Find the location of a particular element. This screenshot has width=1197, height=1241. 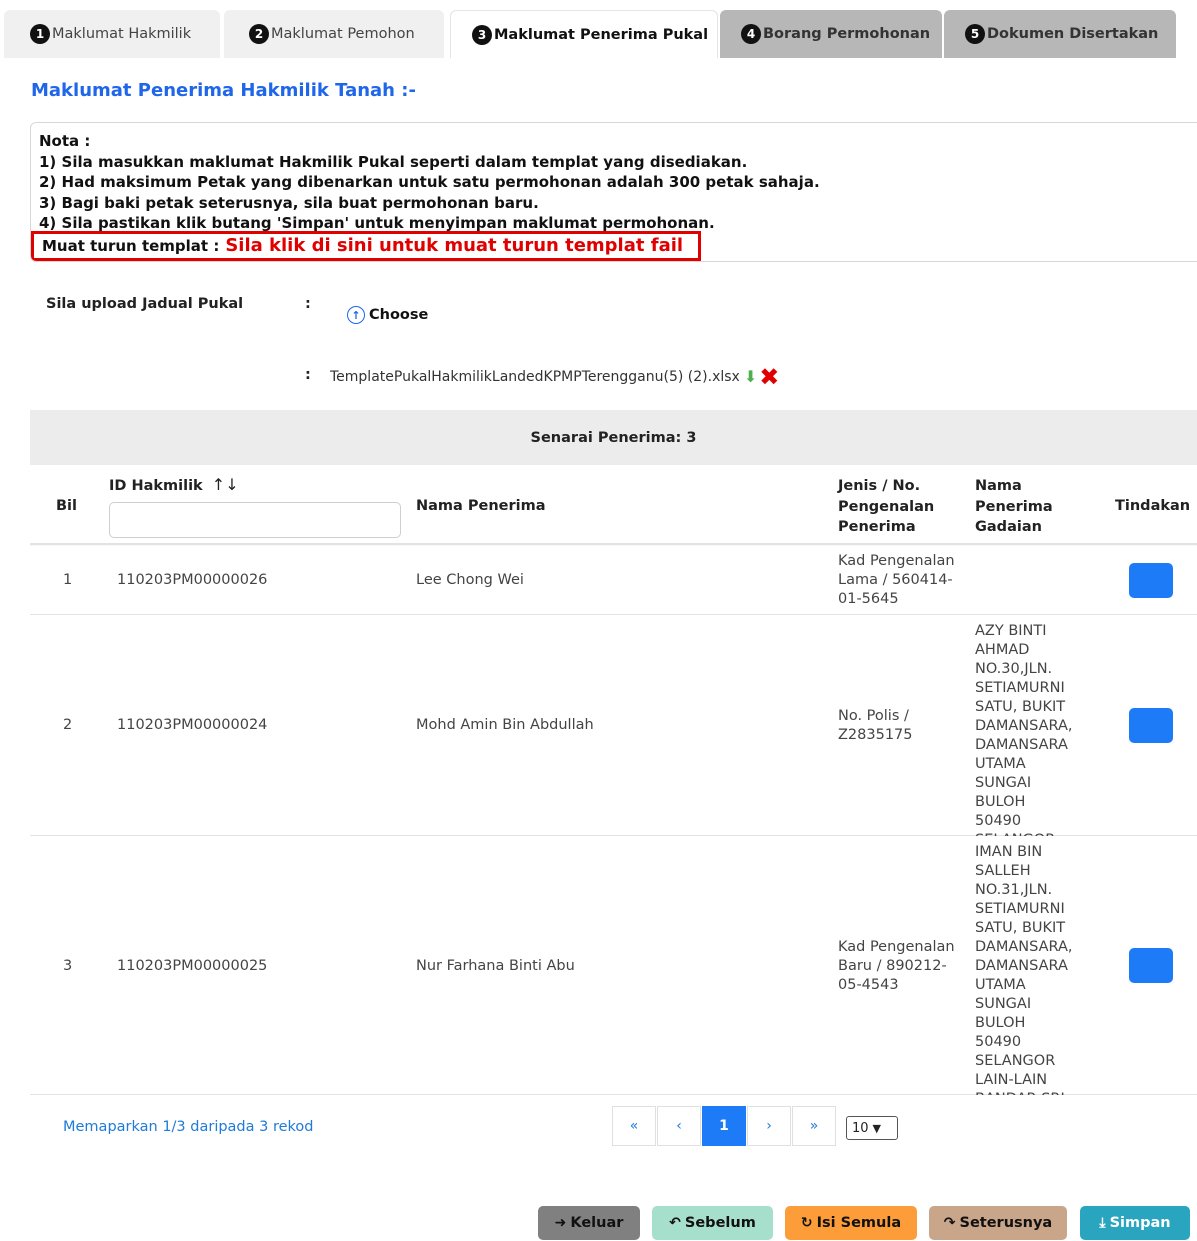

cell-jenis-pengenalan: Kad Pengenalan Baru / 890212-05-4543 is located at coordinates (896, 966).